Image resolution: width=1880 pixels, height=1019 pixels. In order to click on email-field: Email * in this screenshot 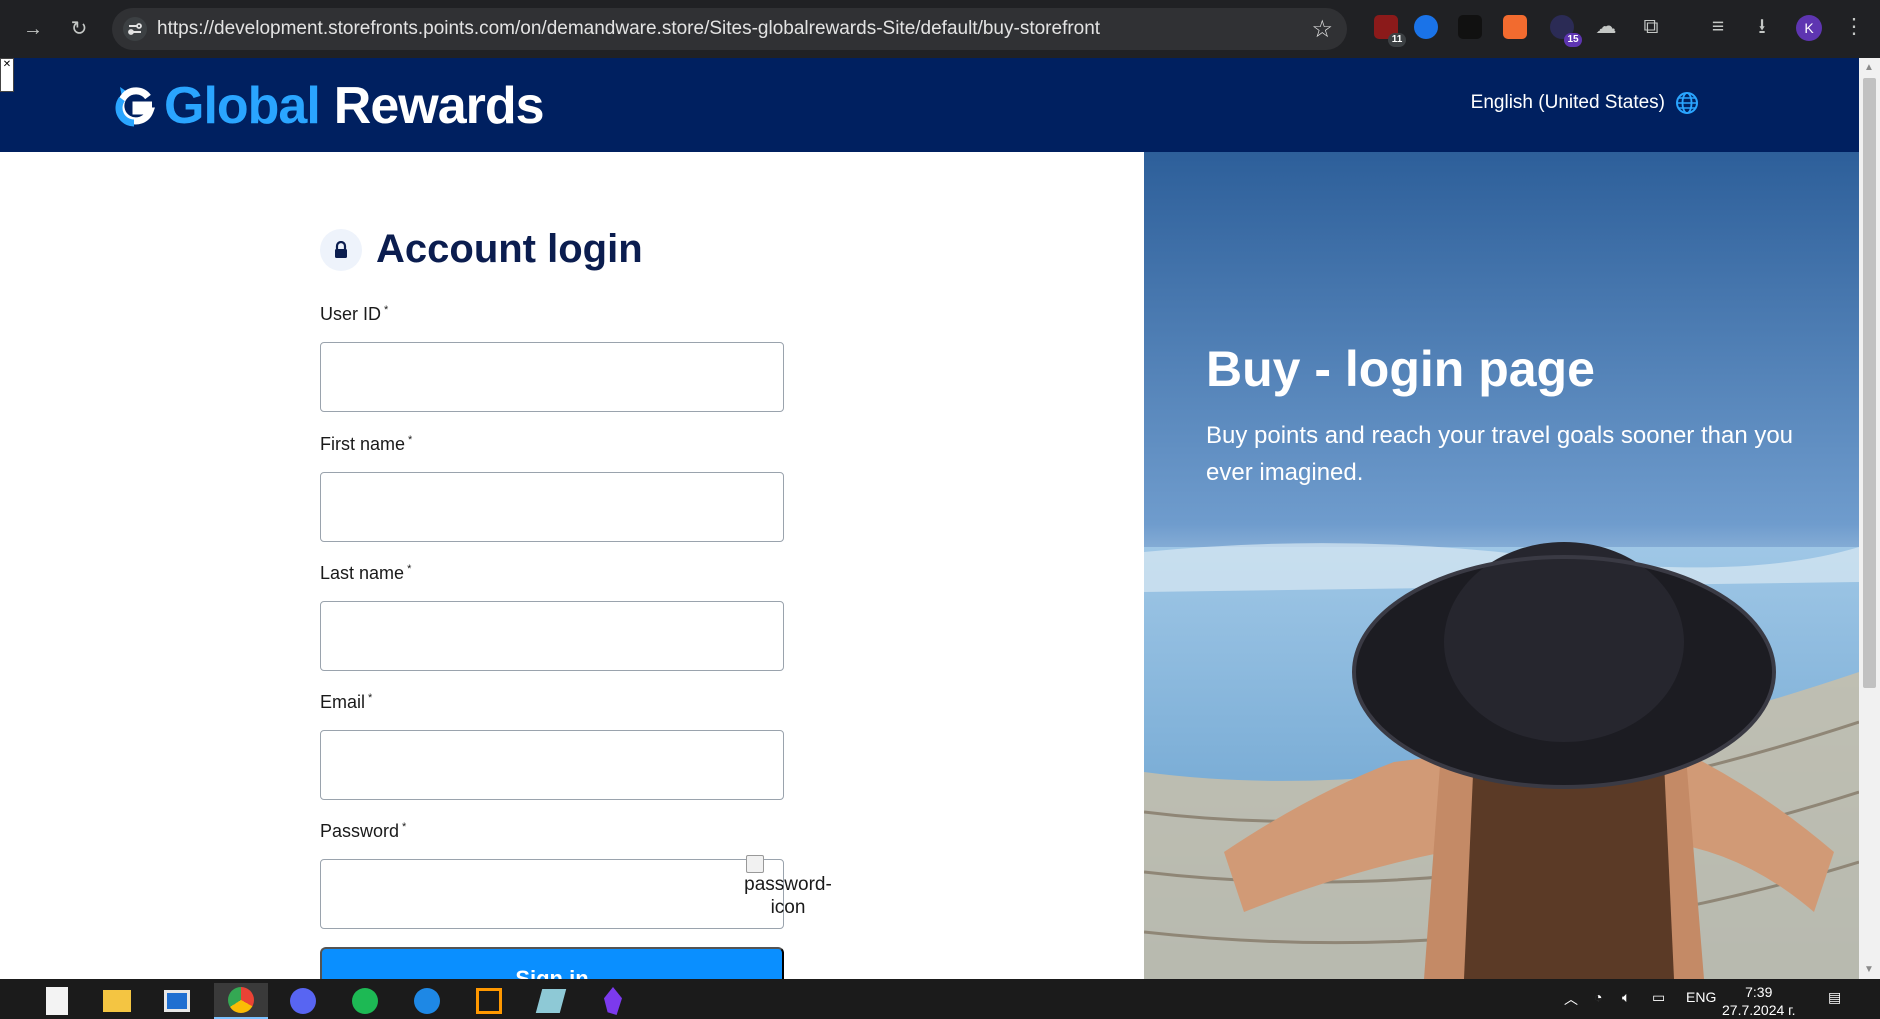, I will do `click(552, 746)`.